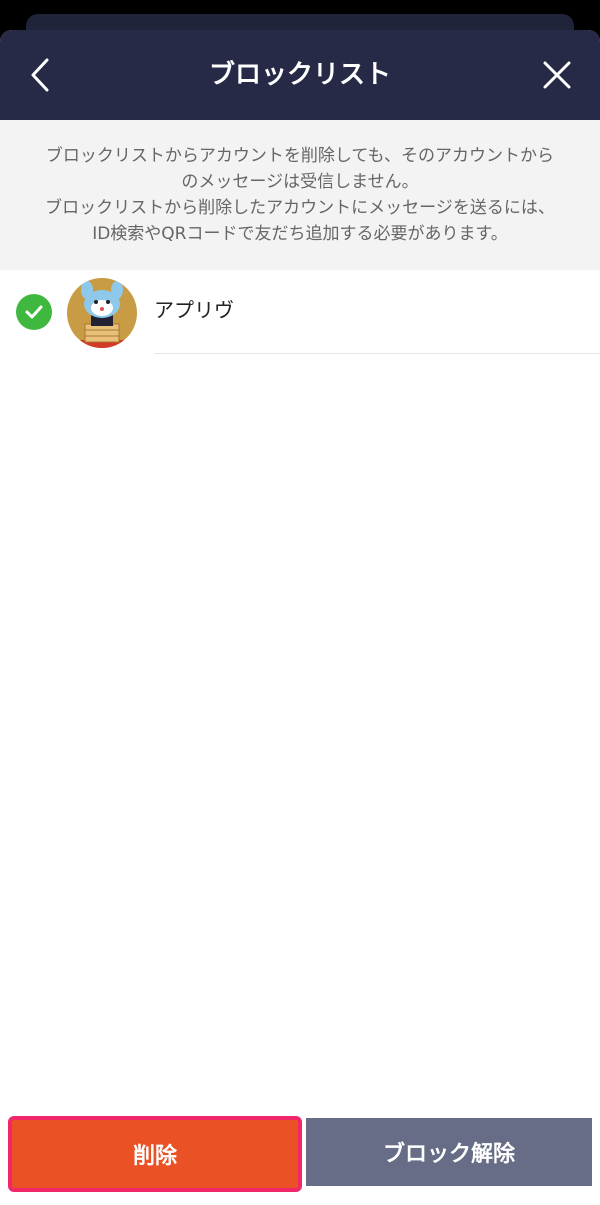 Image resolution: width=600 pixels, height=1205 pixels. Describe the element at coordinates (449, 1152) in the screenshot. I see `unblock-button: ブロック解除` at that location.